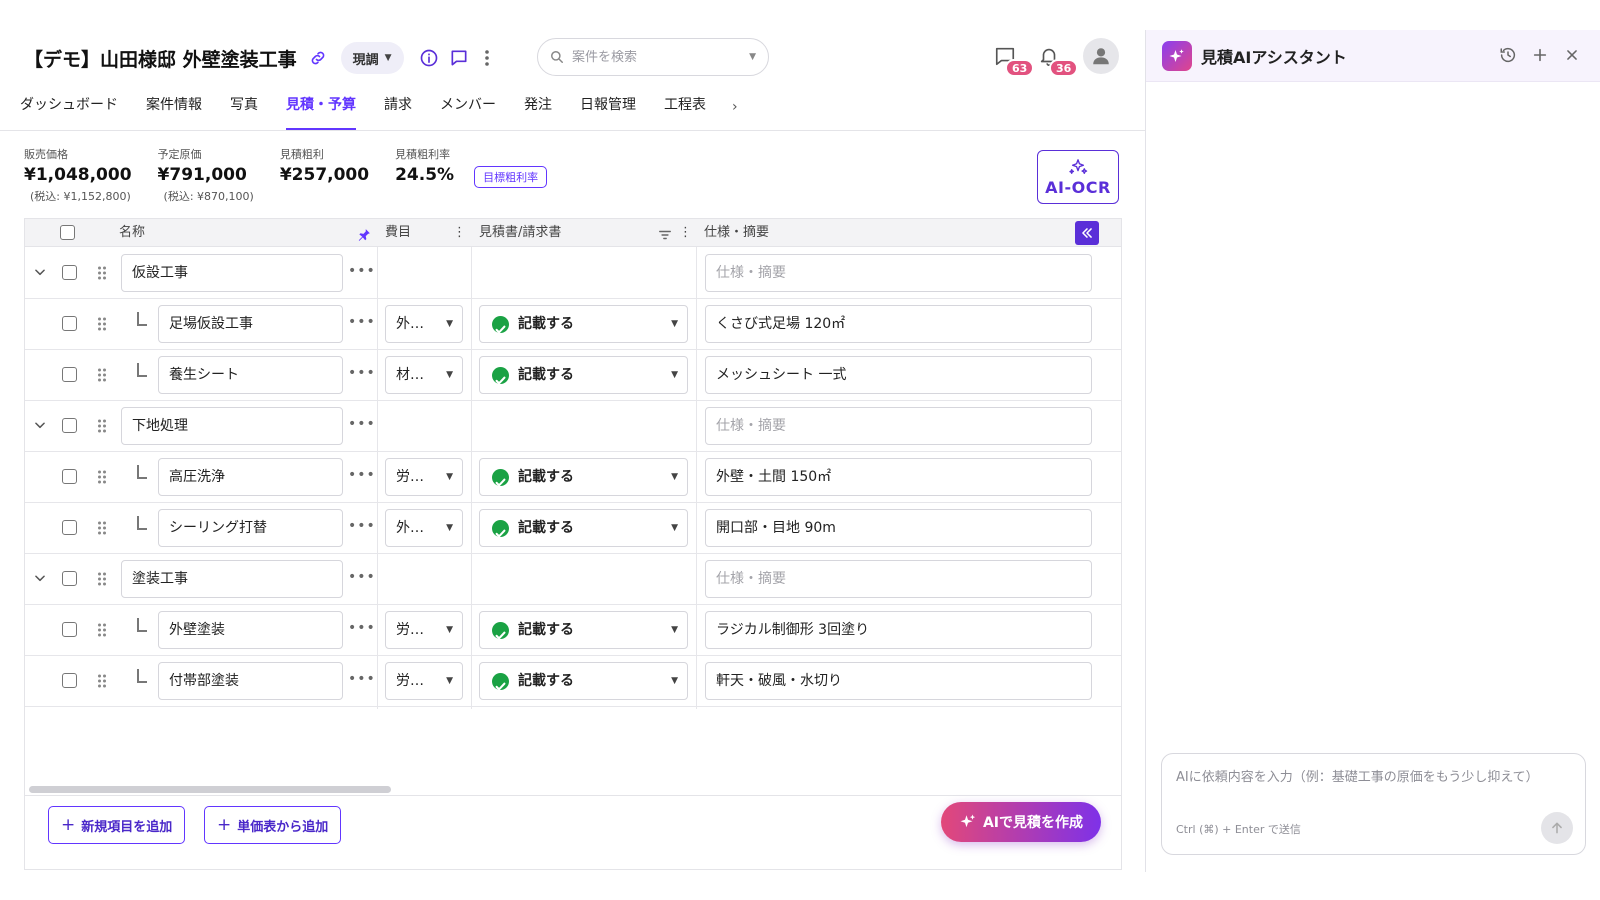  What do you see at coordinates (174, 111) in the screenshot?
I see `tab-project-info: 案件情報` at bounding box center [174, 111].